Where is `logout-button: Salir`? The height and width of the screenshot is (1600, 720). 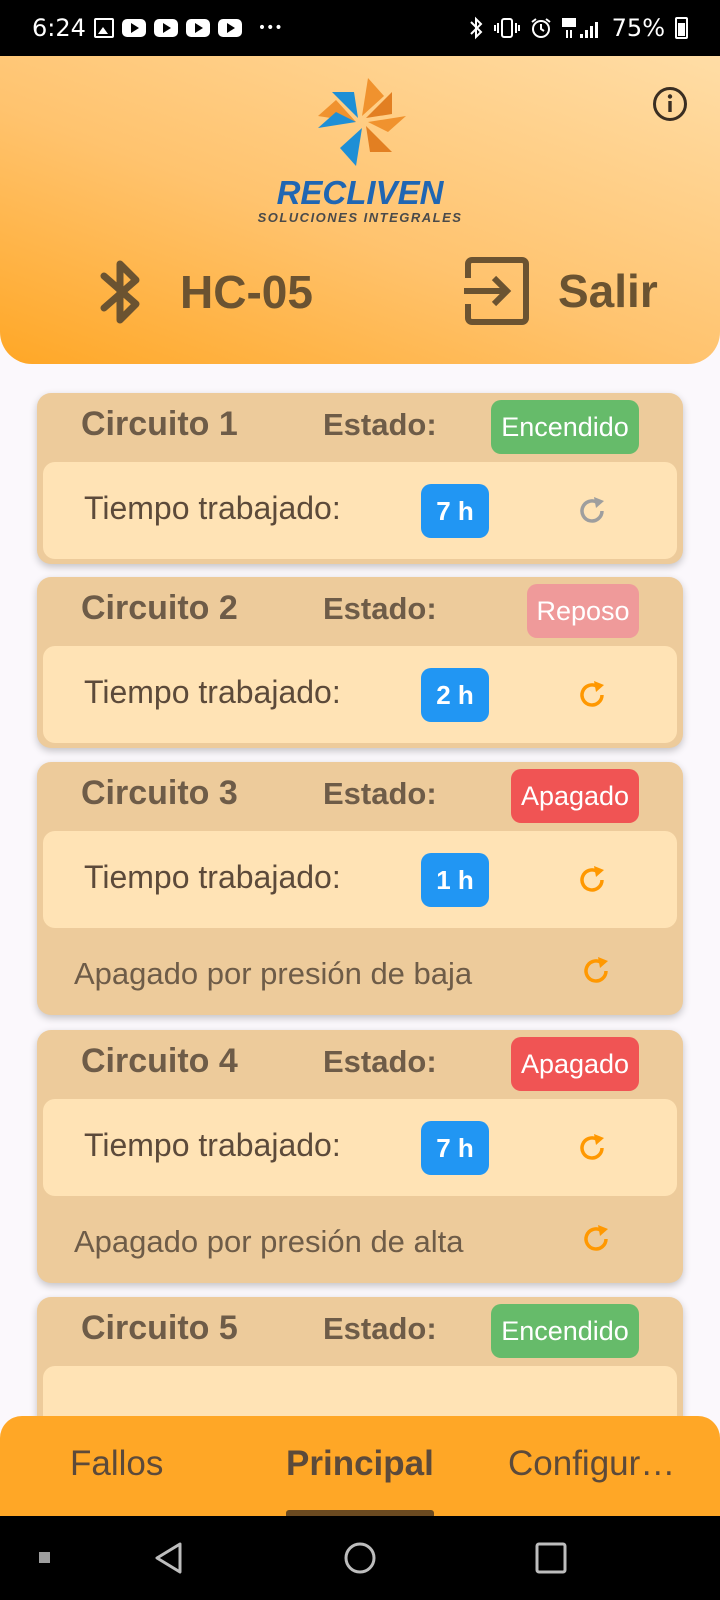 logout-button: Salir is located at coordinates (560, 291).